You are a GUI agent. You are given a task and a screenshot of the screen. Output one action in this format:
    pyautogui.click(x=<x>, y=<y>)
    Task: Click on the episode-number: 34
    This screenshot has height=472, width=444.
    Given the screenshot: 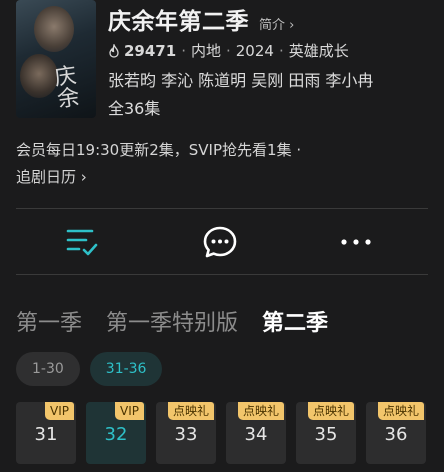 What is the action you would take?
    pyautogui.click(x=256, y=434)
    